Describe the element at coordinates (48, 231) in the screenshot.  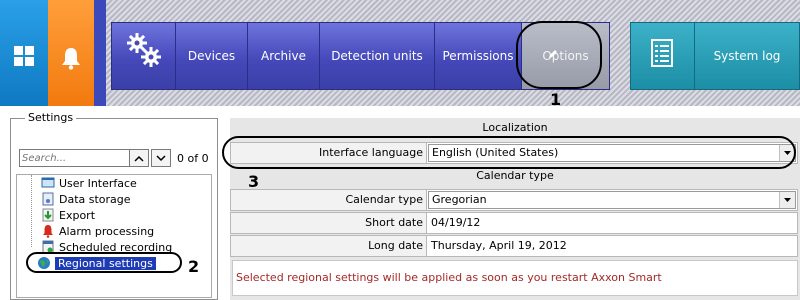
I see `alarm-processing-icon` at that location.